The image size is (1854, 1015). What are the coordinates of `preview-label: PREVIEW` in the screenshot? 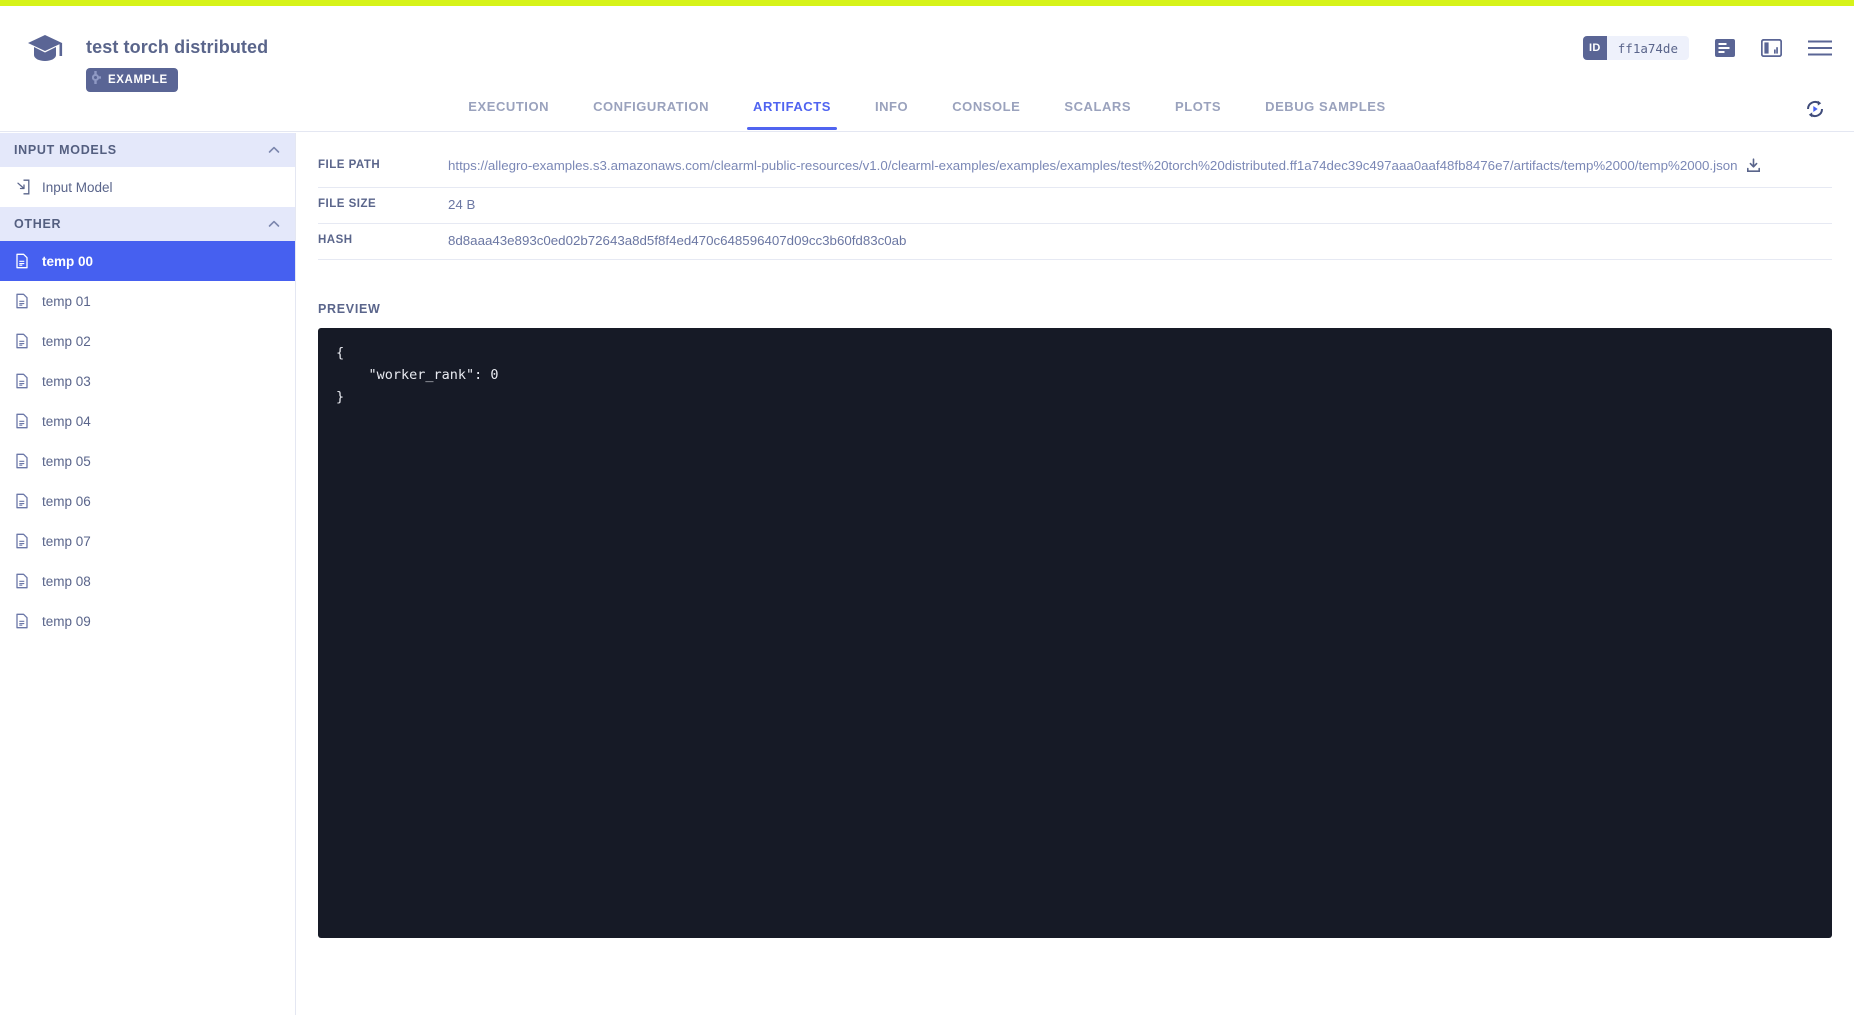 It's located at (349, 309).